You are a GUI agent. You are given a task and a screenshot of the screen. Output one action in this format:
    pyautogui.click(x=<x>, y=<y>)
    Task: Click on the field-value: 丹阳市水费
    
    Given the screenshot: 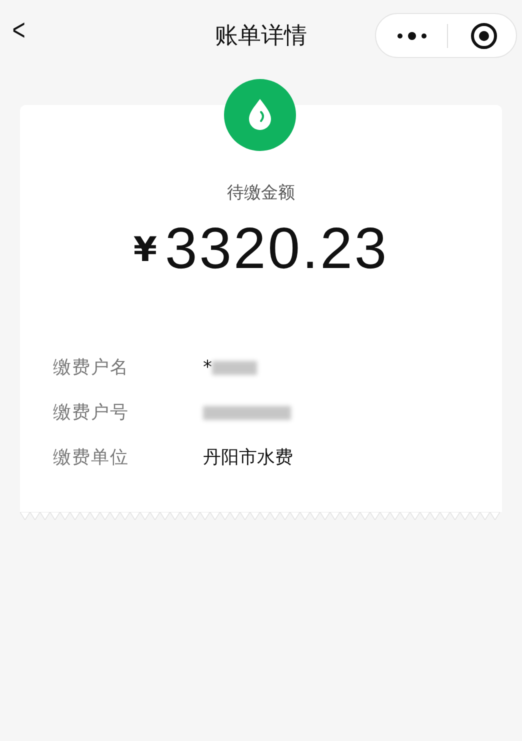 What is the action you would take?
    pyautogui.click(x=248, y=458)
    